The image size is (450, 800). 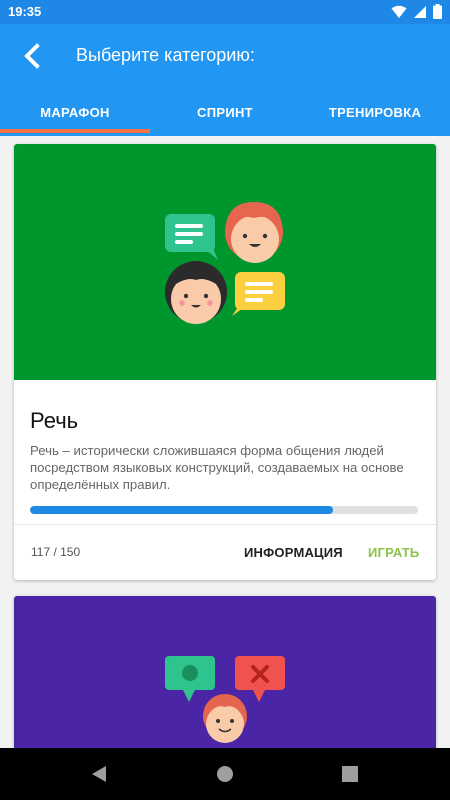 I want to click on quiz-illustration, so click(x=225, y=699).